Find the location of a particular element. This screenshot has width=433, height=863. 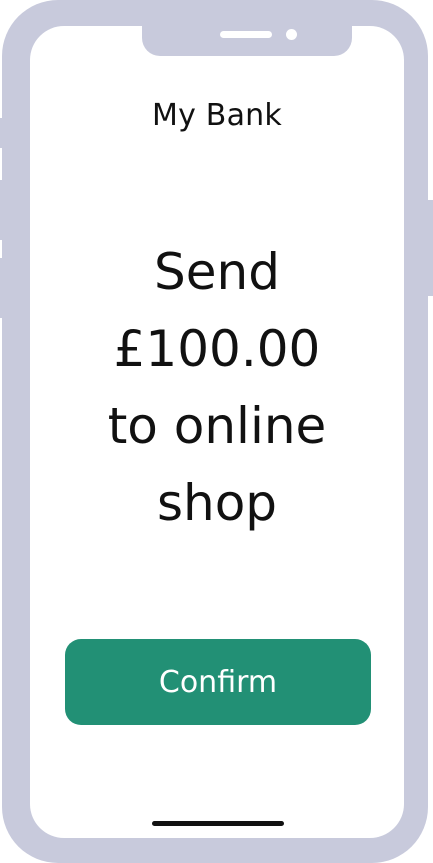

speaker-icon is located at coordinates (246, 34).